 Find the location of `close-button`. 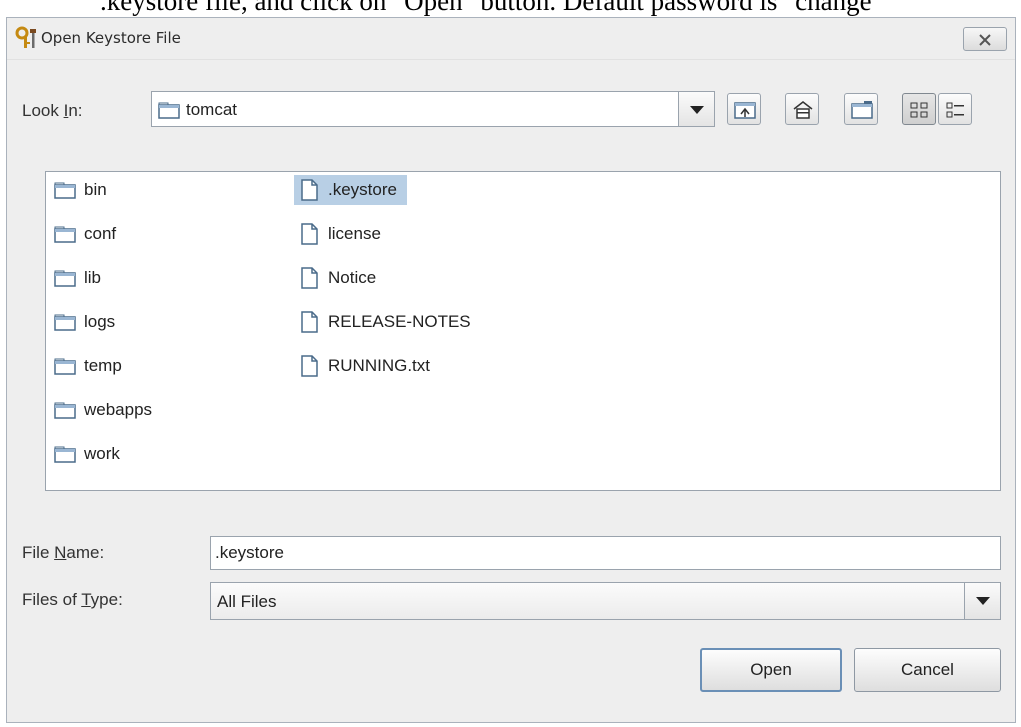

close-button is located at coordinates (985, 39).